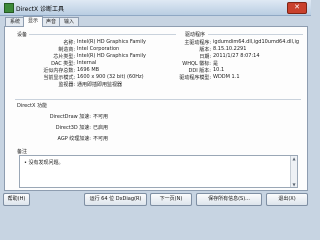 The height and width of the screenshot is (240, 320). I want to click on directx-features-heading: DirectX 功能, so click(32, 106).